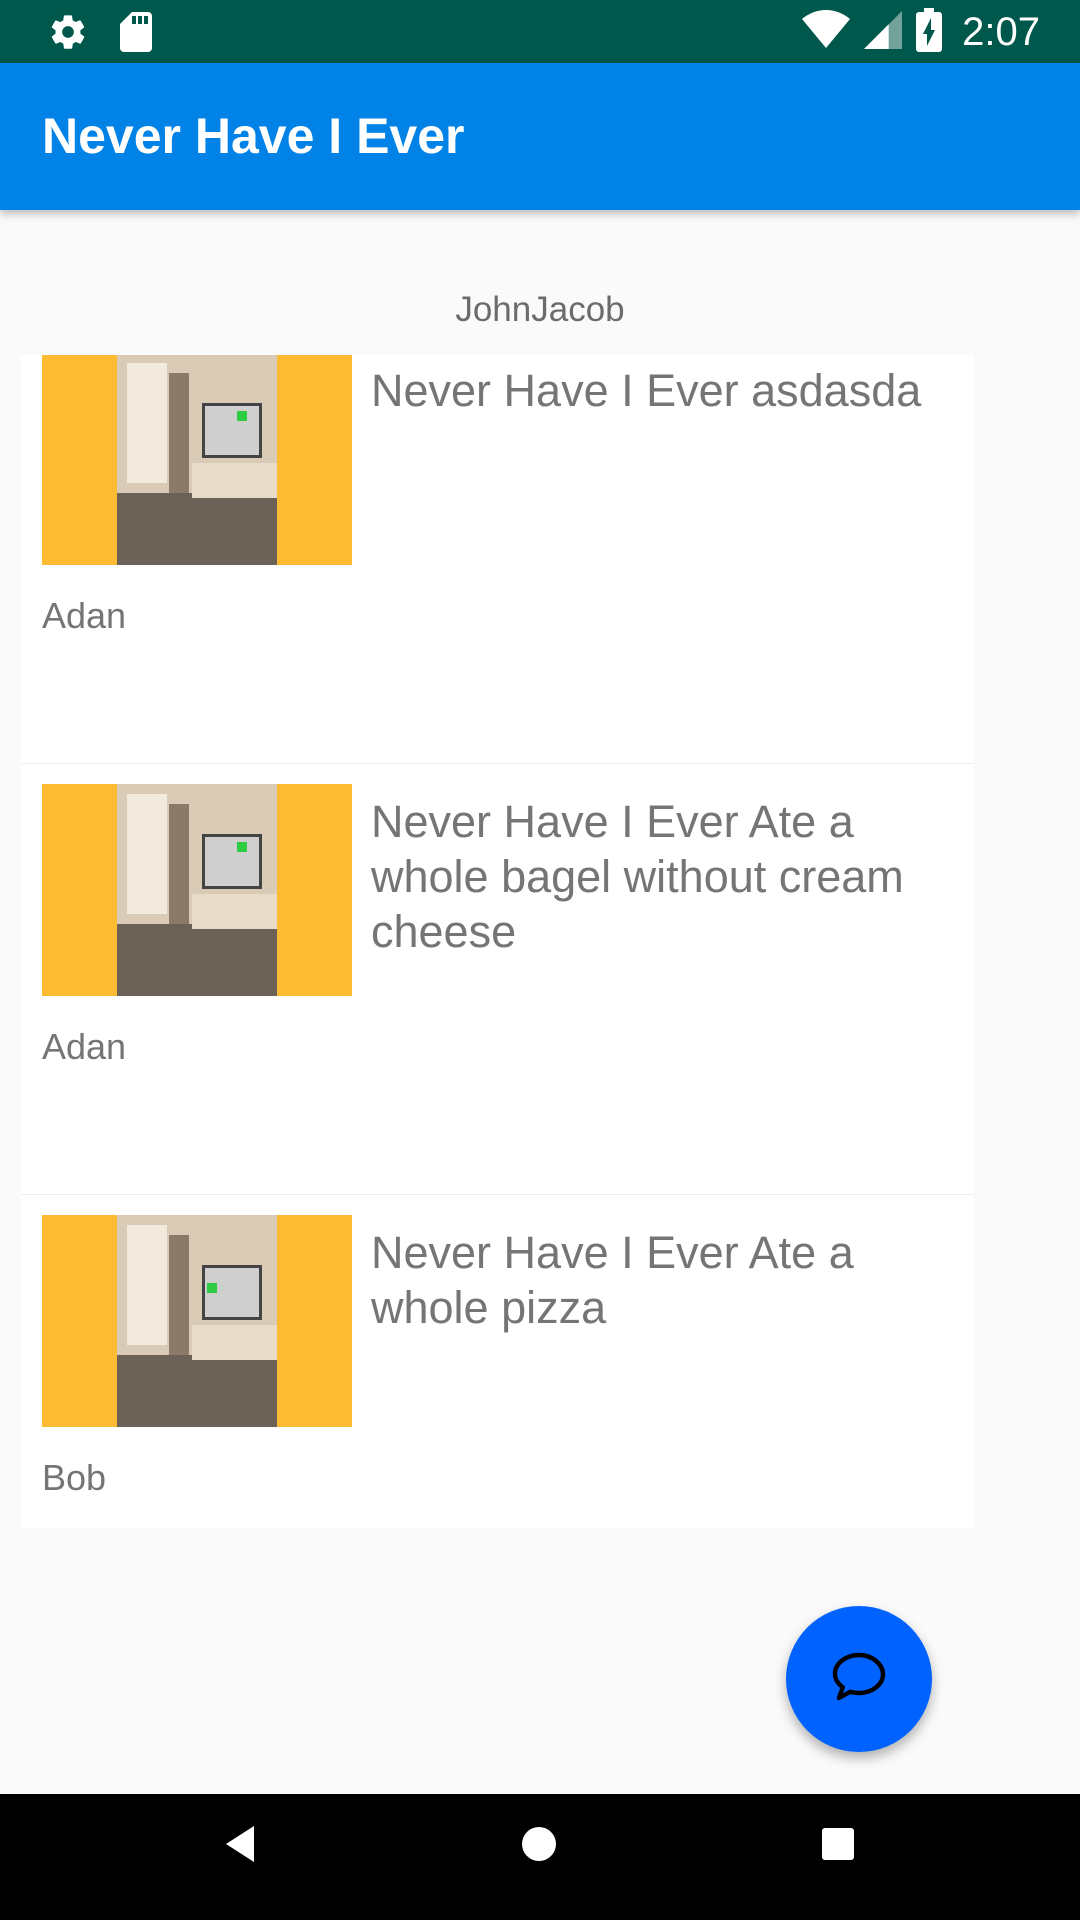  Describe the element at coordinates (540, 31) in the screenshot. I see `status-bar: 2:07` at that location.